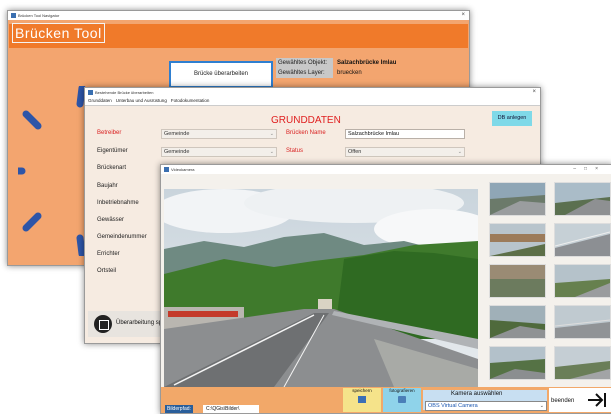 Image resolution: width=611 pixels, height=414 pixels. What do you see at coordinates (485, 400) in the screenshot?
I see `camera-select-group: Kamera auswählen OBS Virtual Camera ⌄` at bounding box center [485, 400].